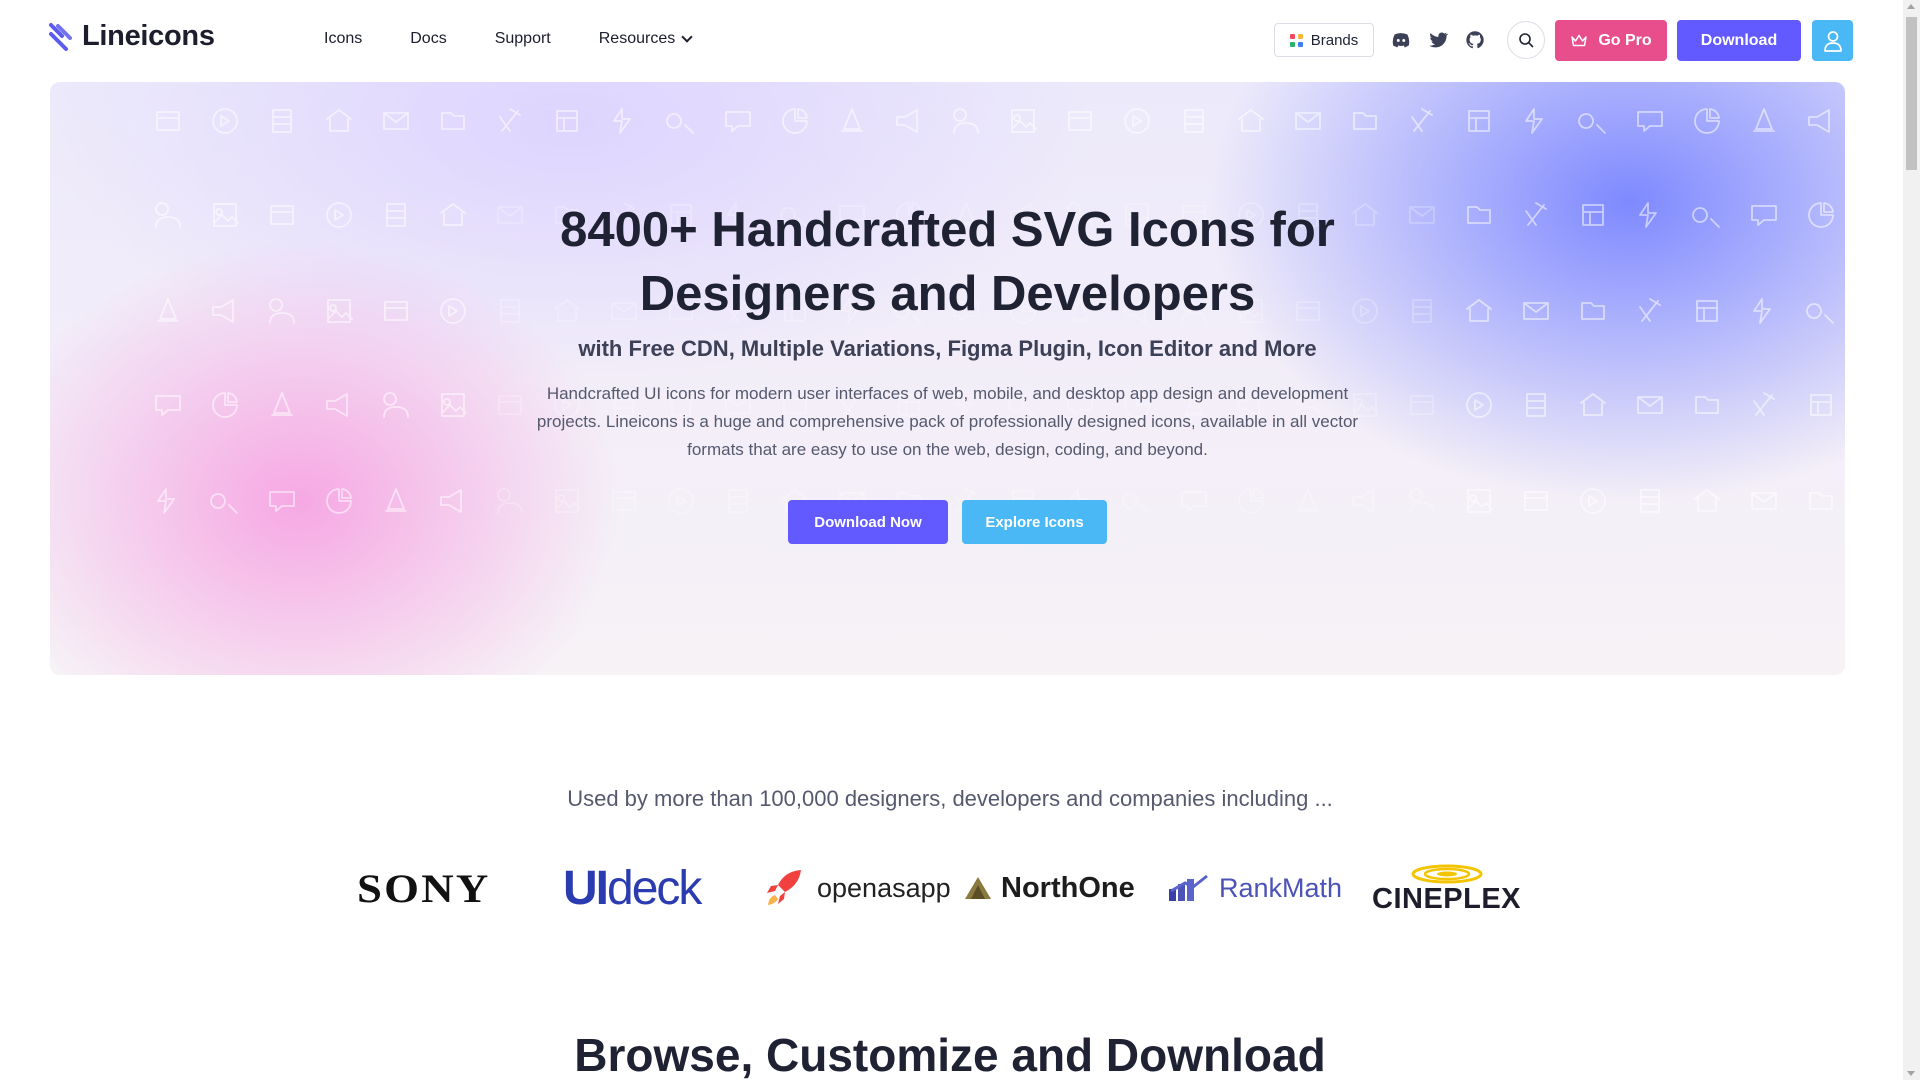 The image size is (1920, 1080). Describe the element at coordinates (1324, 40) in the screenshot. I see `brands-button: Brands` at that location.